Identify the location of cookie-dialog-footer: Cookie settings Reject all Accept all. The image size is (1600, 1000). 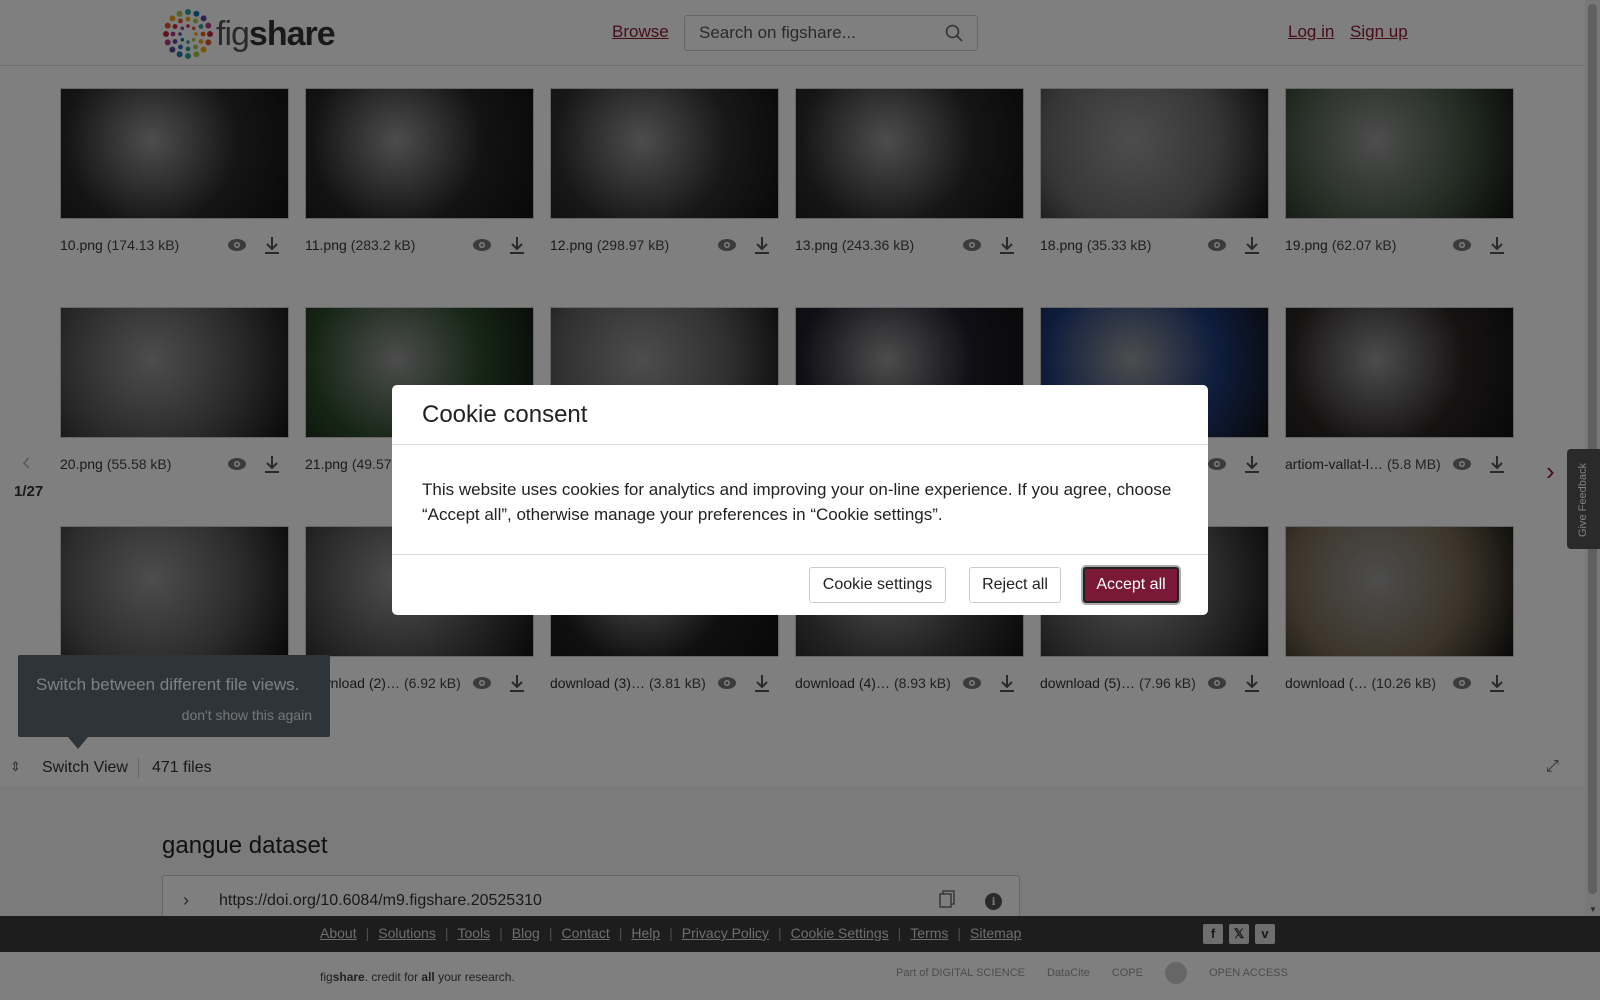
(800, 585).